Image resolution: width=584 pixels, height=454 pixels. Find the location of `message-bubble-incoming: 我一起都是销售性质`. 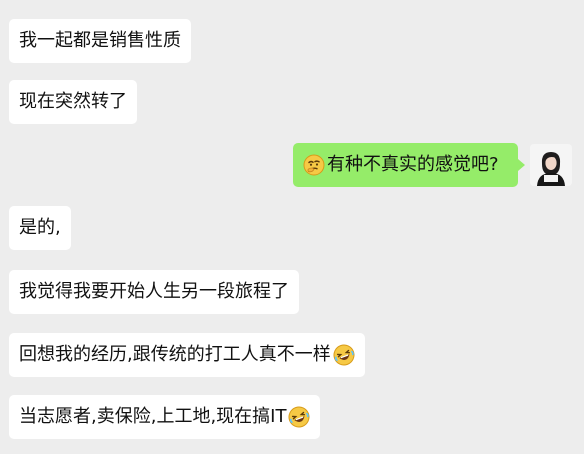

message-bubble-incoming: 我一起都是销售性质 is located at coordinates (100, 41).